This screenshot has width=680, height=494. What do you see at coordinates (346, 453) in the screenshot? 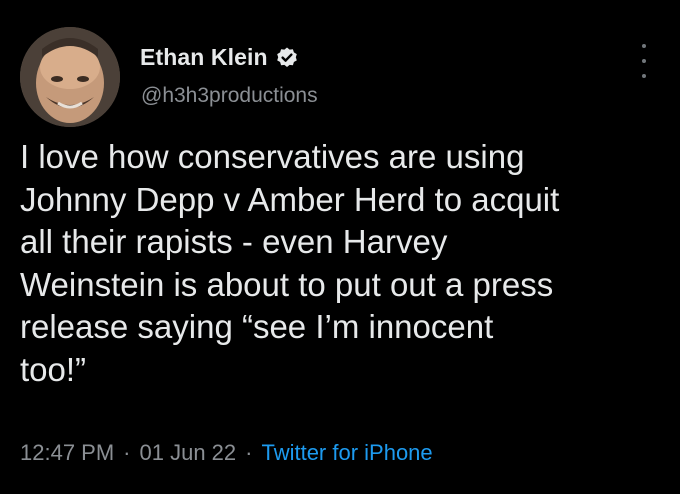
I see `tweet-source-link: Twitter for iPhone` at bounding box center [346, 453].